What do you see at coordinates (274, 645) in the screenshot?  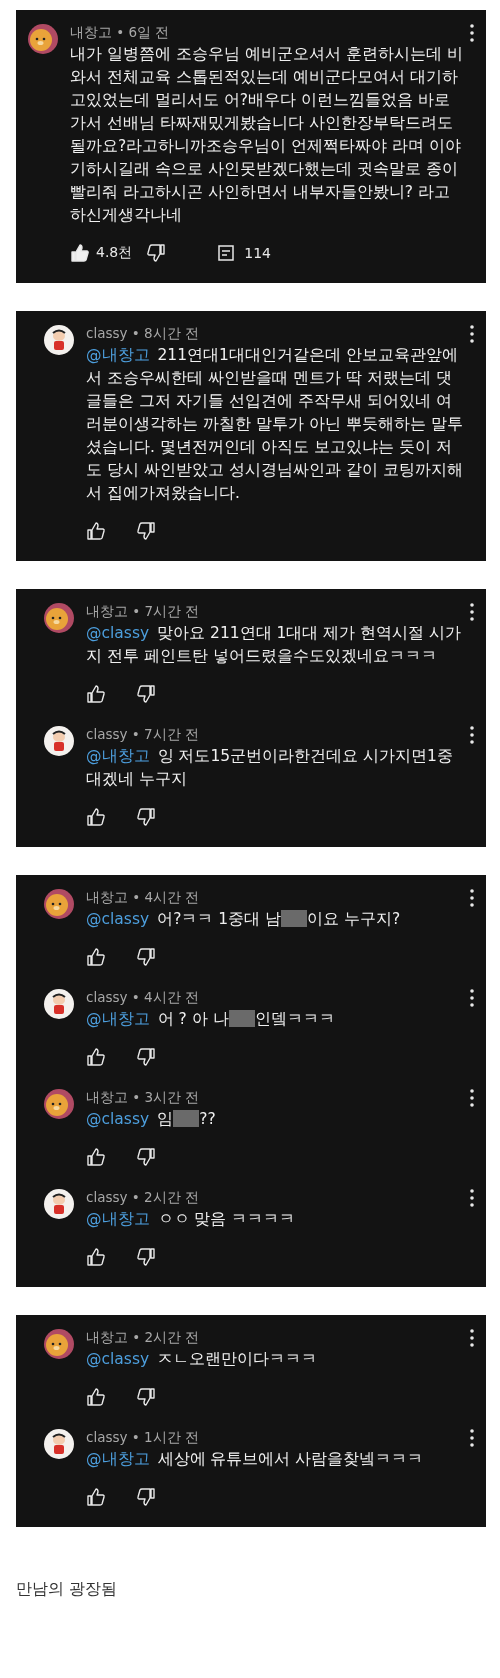 I see `comment-text: @classy 맞아요 211연대 1대대 제가 현역시절 시가지 전투 페인트탄 넣어드렸을수도있겠네요ㅋㅋㅋ` at bounding box center [274, 645].